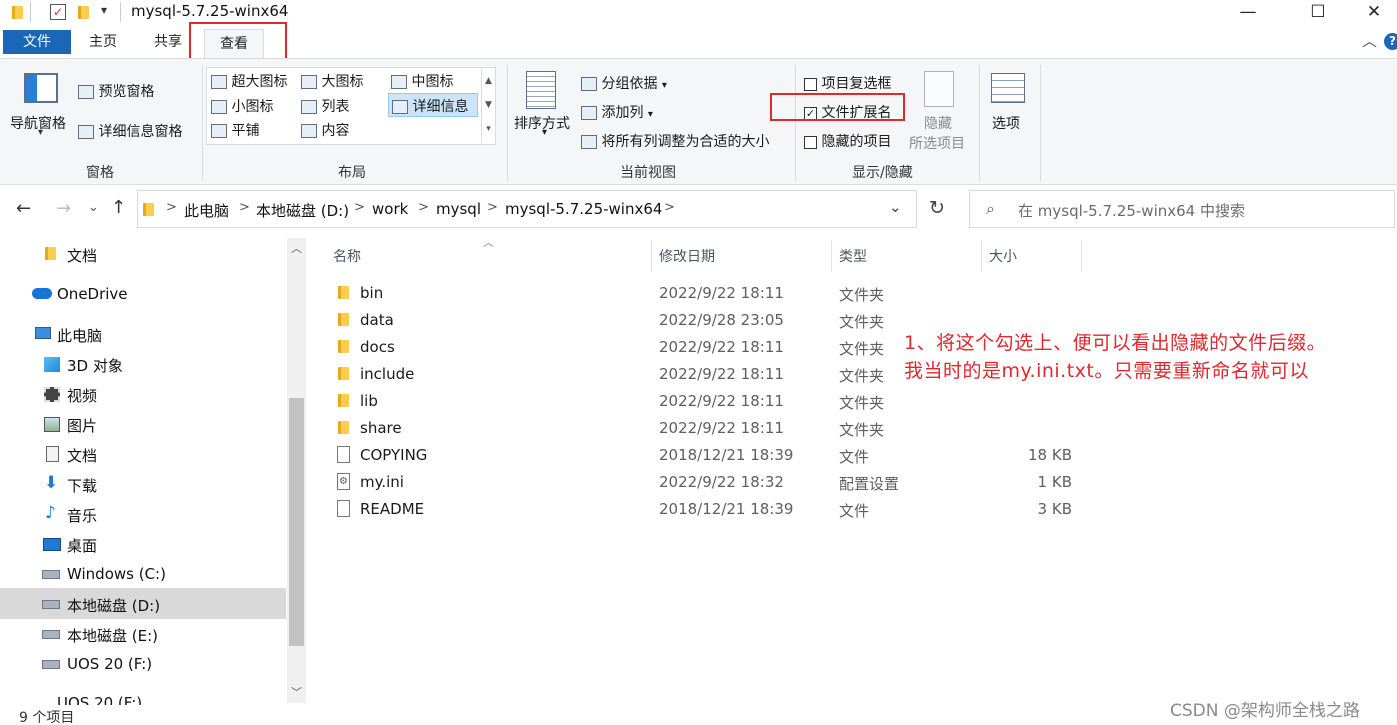 The image size is (1397, 725). I want to click on breadcrumb-chevron: >, so click(492, 207).